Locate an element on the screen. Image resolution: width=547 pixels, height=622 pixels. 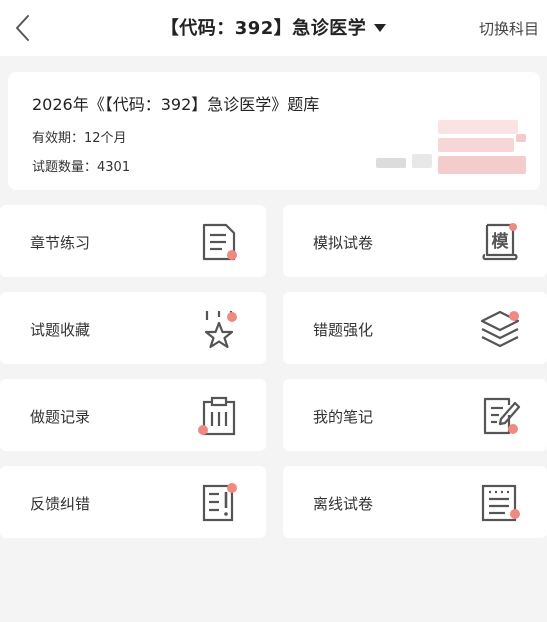
favorites-button: 试题收藏 is located at coordinates (133, 328).